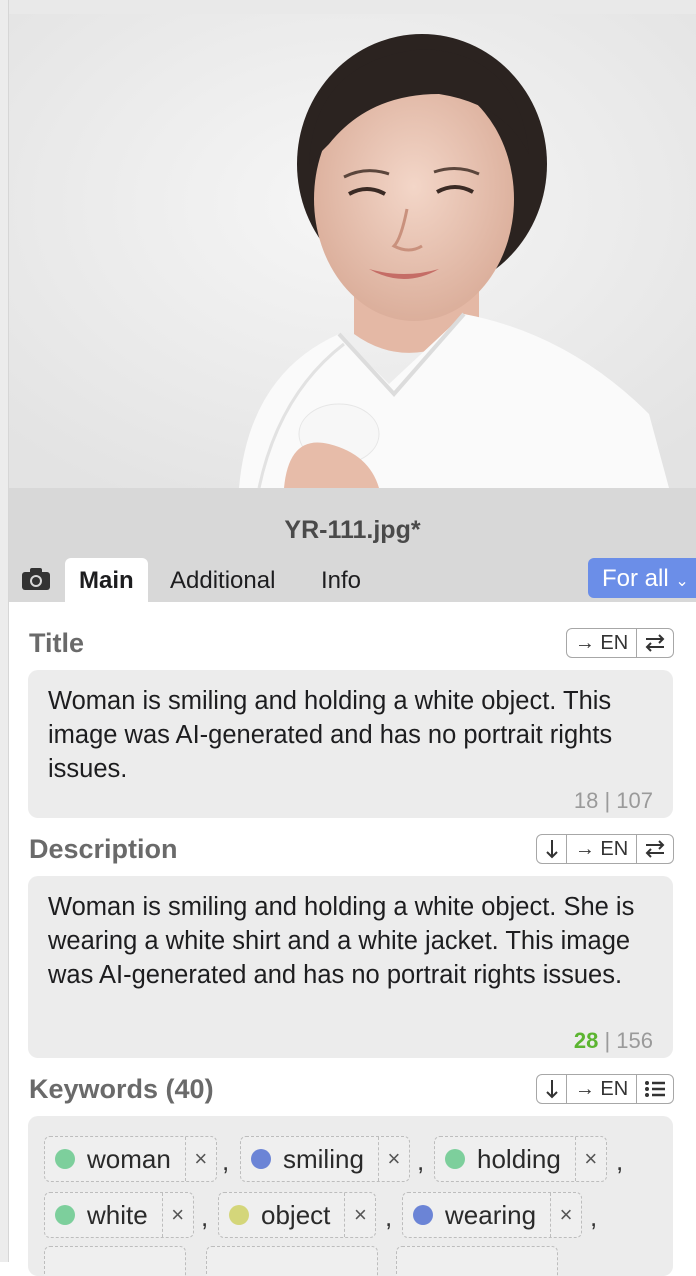 The height and width of the screenshot is (1276, 696). What do you see at coordinates (586, 1040) in the screenshot?
I see `description-count-used: 28` at bounding box center [586, 1040].